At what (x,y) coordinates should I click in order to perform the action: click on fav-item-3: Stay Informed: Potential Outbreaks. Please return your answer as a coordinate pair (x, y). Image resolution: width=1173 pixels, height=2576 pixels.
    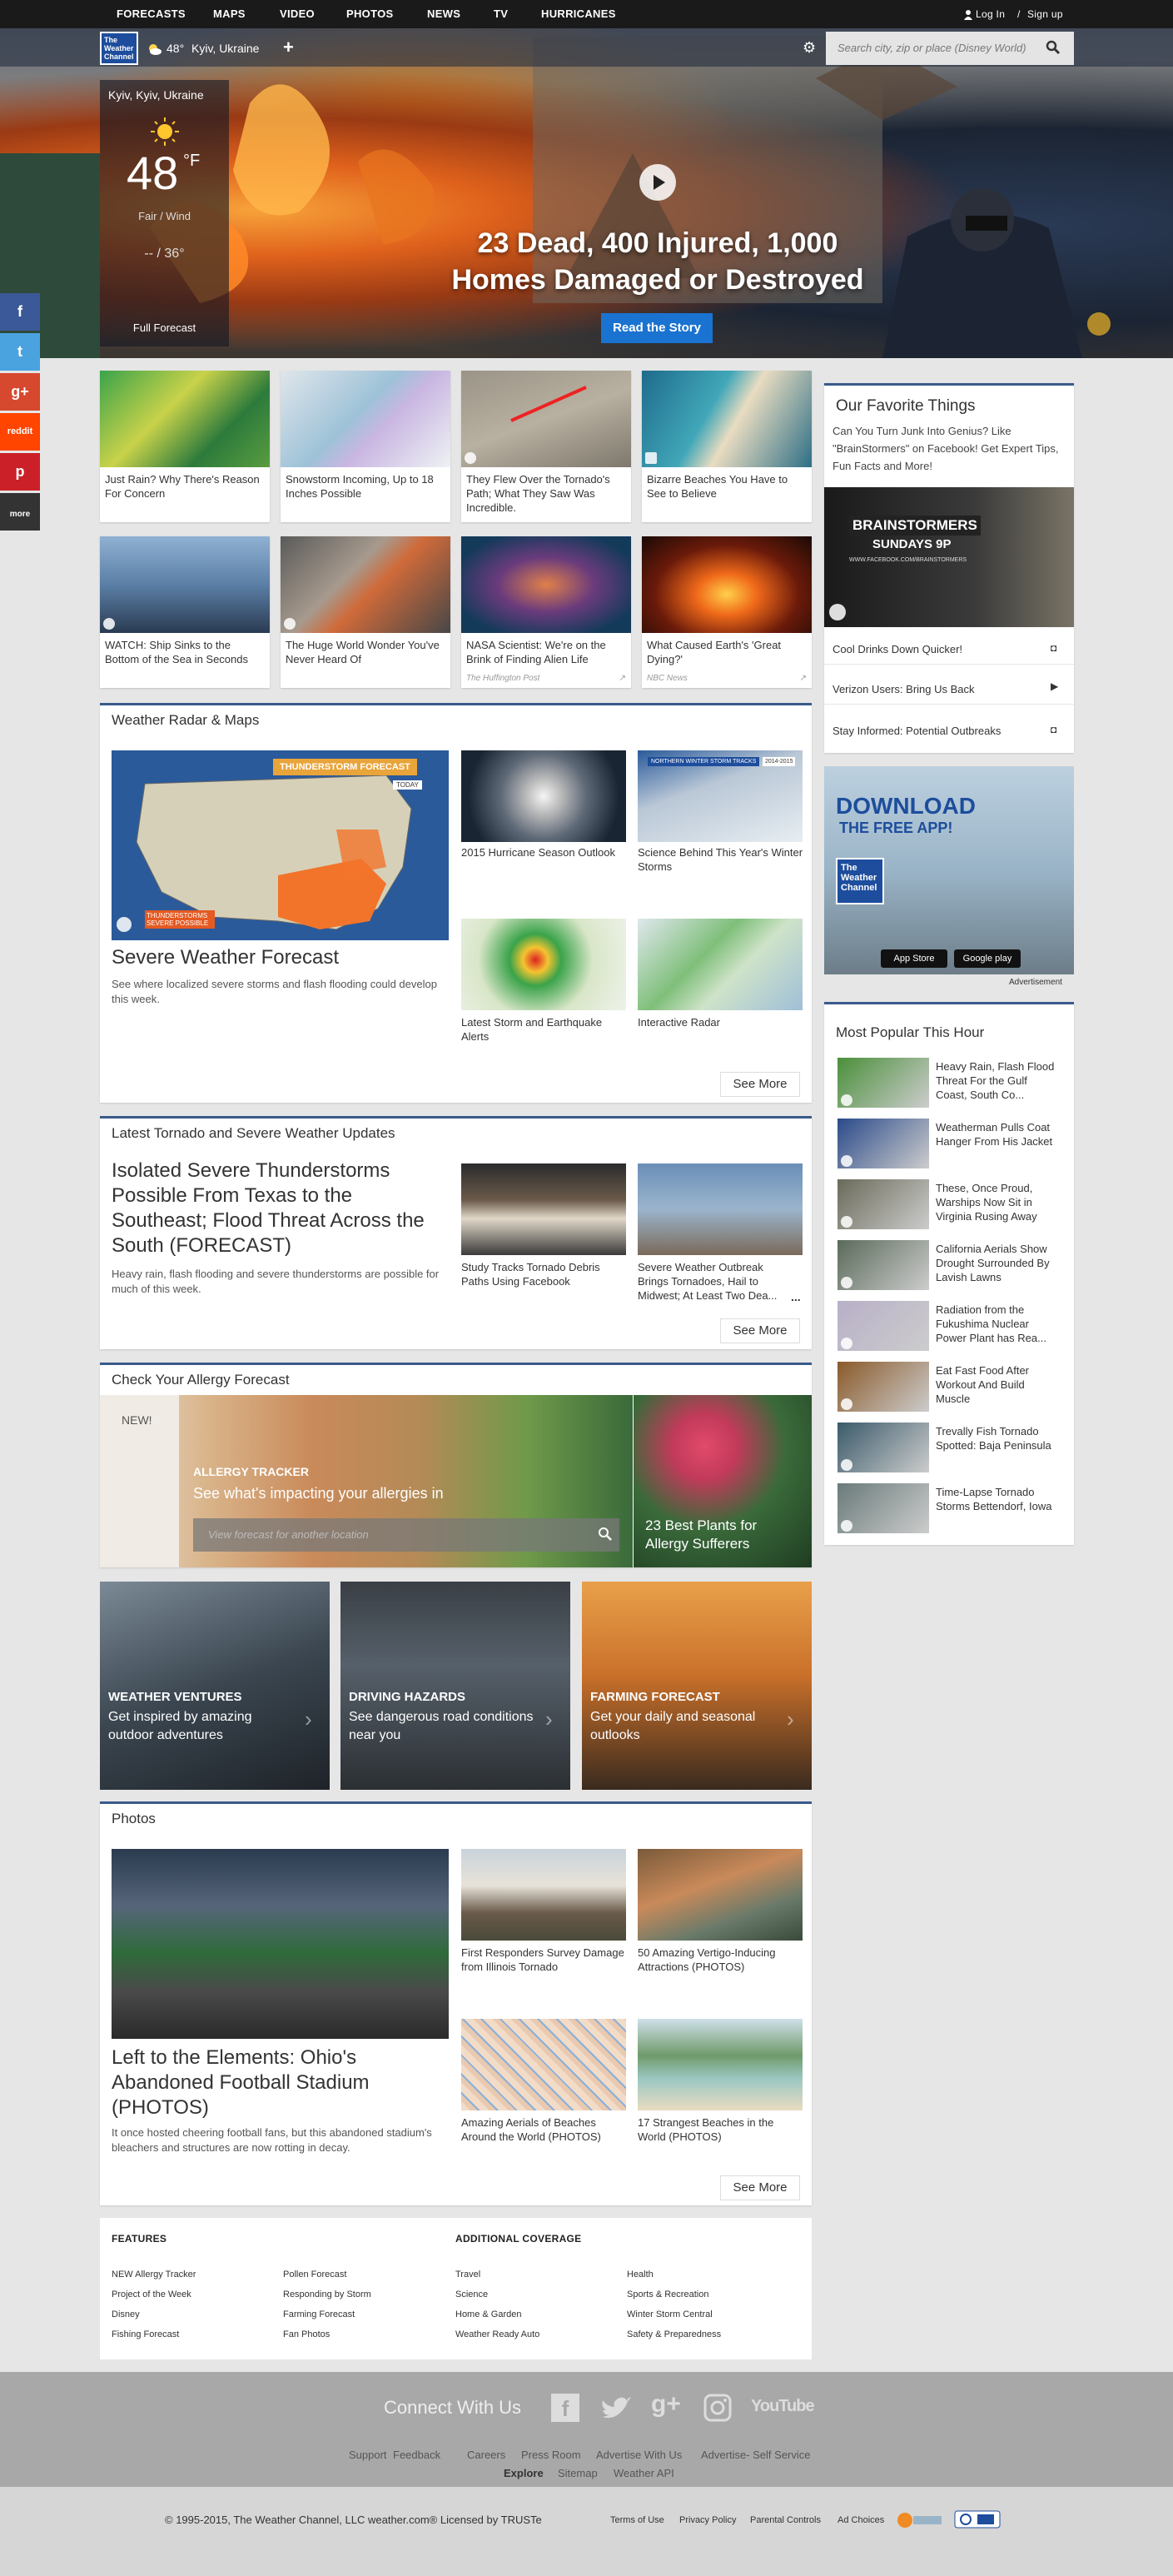
    Looking at the image, I should click on (917, 731).